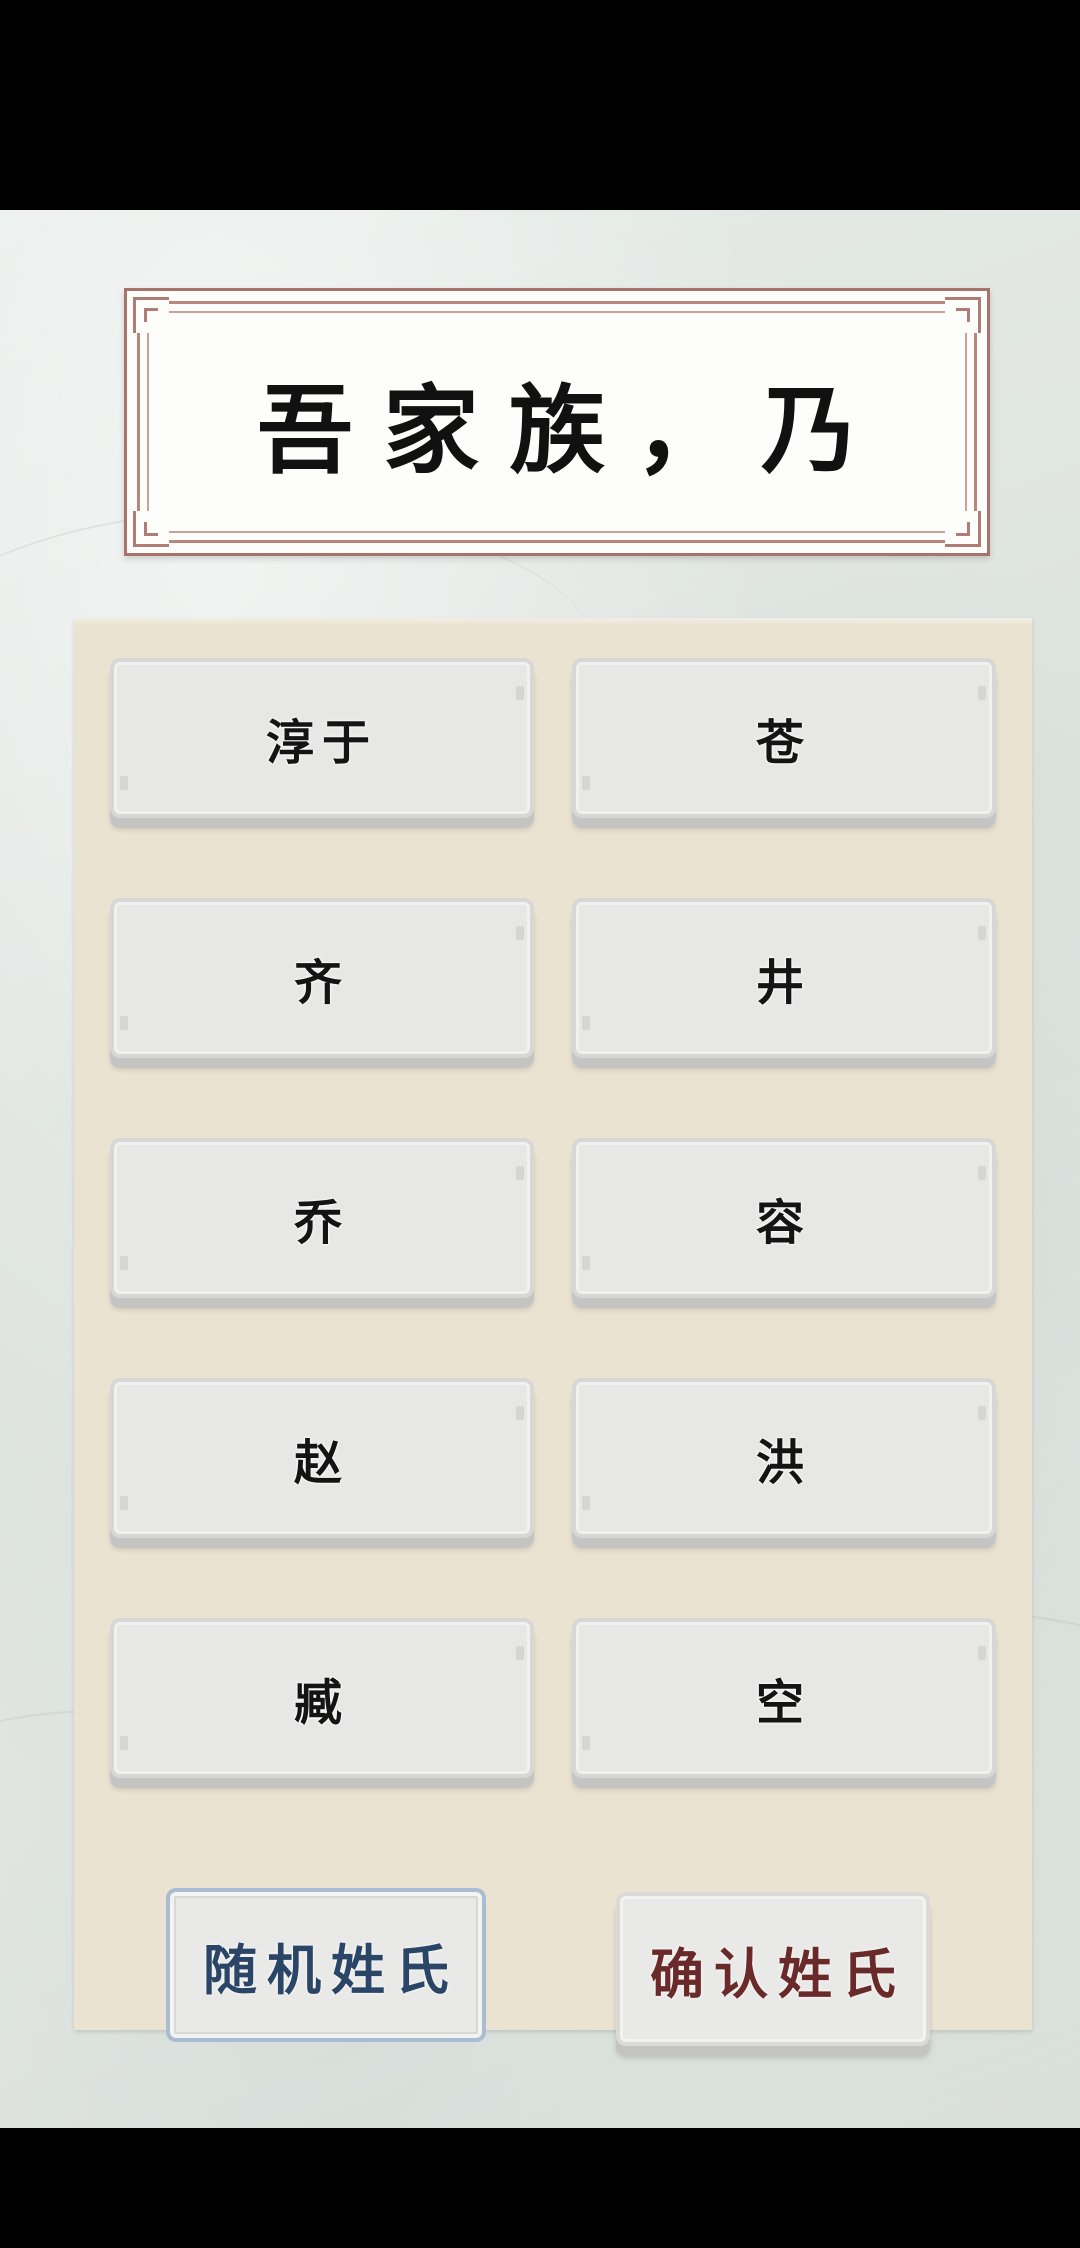  I want to click on surname-label: 齐, so click(321, 983).